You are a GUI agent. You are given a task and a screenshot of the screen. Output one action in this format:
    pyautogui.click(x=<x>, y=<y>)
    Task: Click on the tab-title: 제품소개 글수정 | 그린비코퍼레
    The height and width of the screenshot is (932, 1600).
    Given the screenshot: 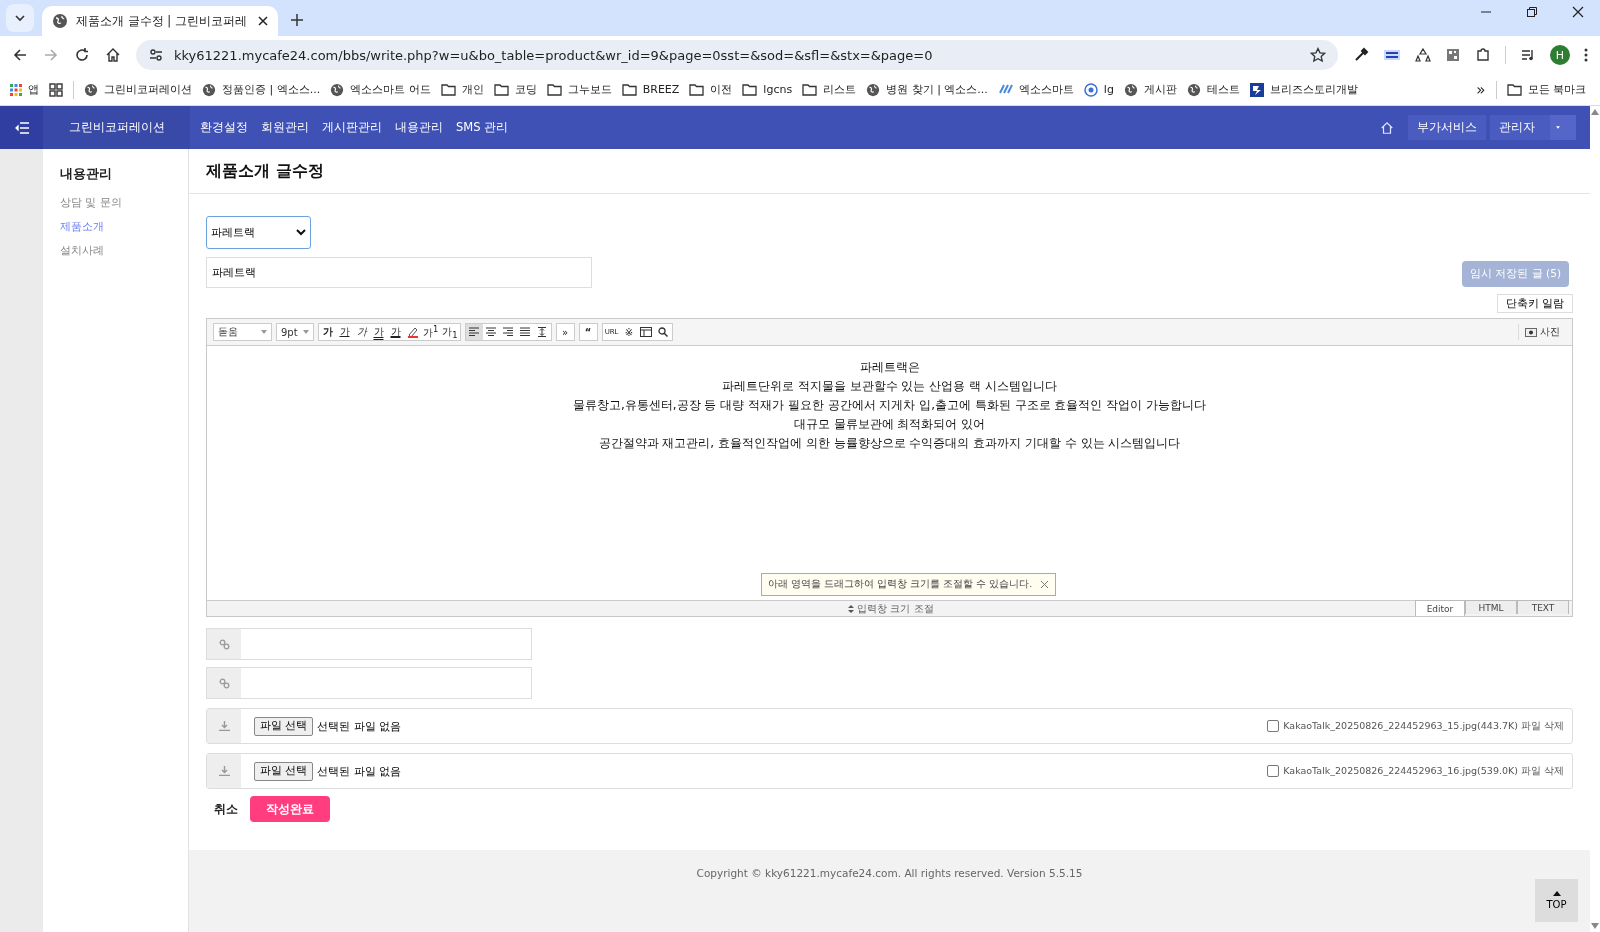 What is the action you would take?
    pyautogui.click(x=162, y=21)
    